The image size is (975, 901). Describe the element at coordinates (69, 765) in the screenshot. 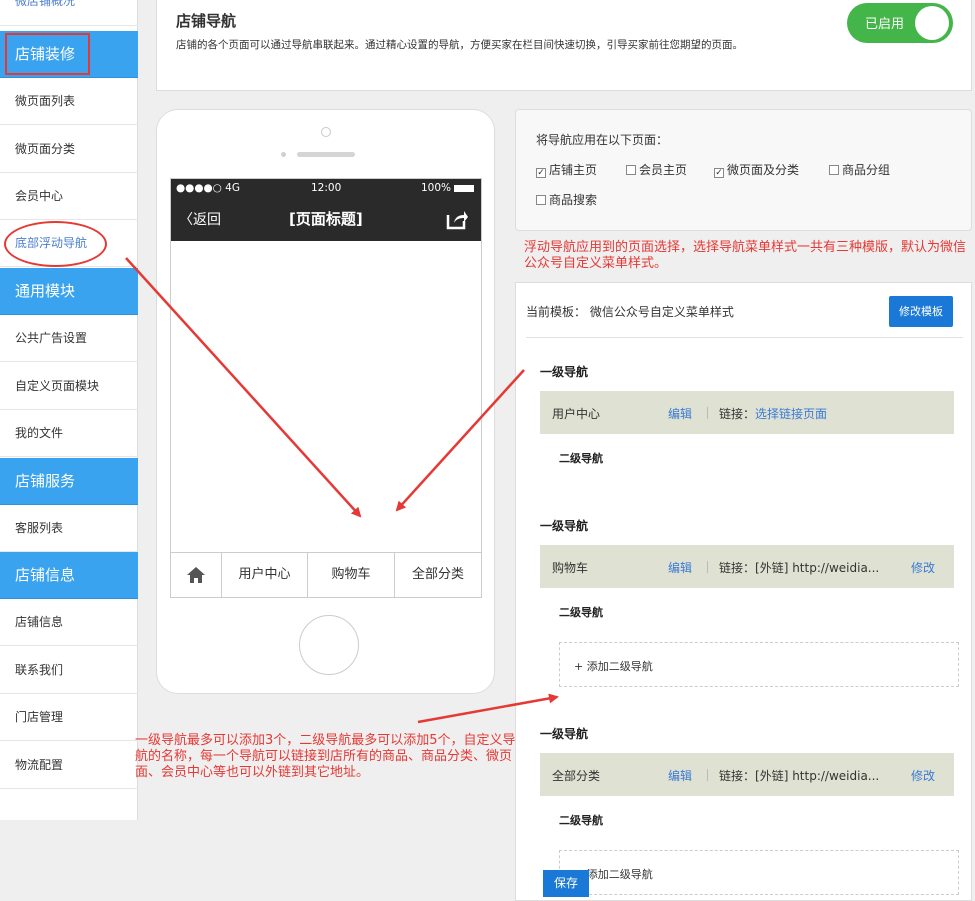

I see `sidebar-item-logistics: 物流配置` at that location.